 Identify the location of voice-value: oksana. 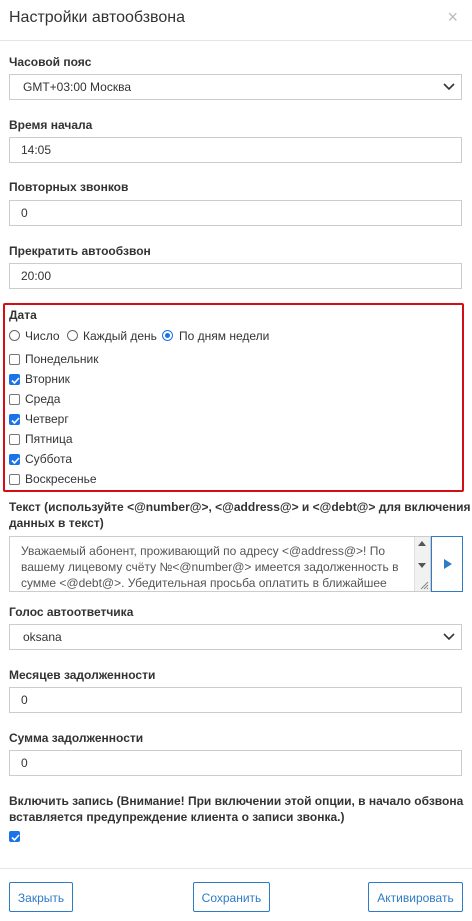
(42, 637).